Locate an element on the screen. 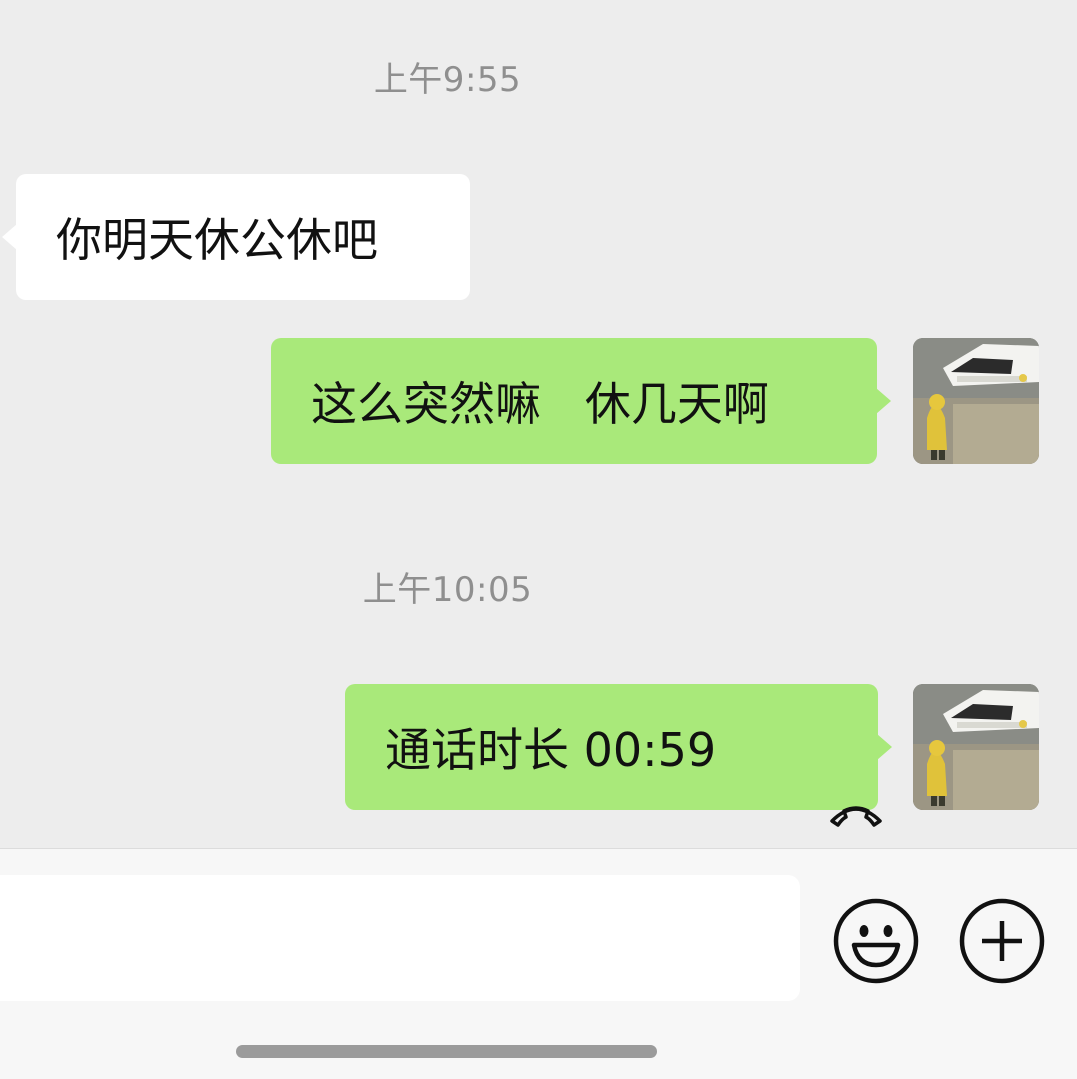  call-duration-bubble: 通话时长 00:59 is located at coordinates (618, 755).